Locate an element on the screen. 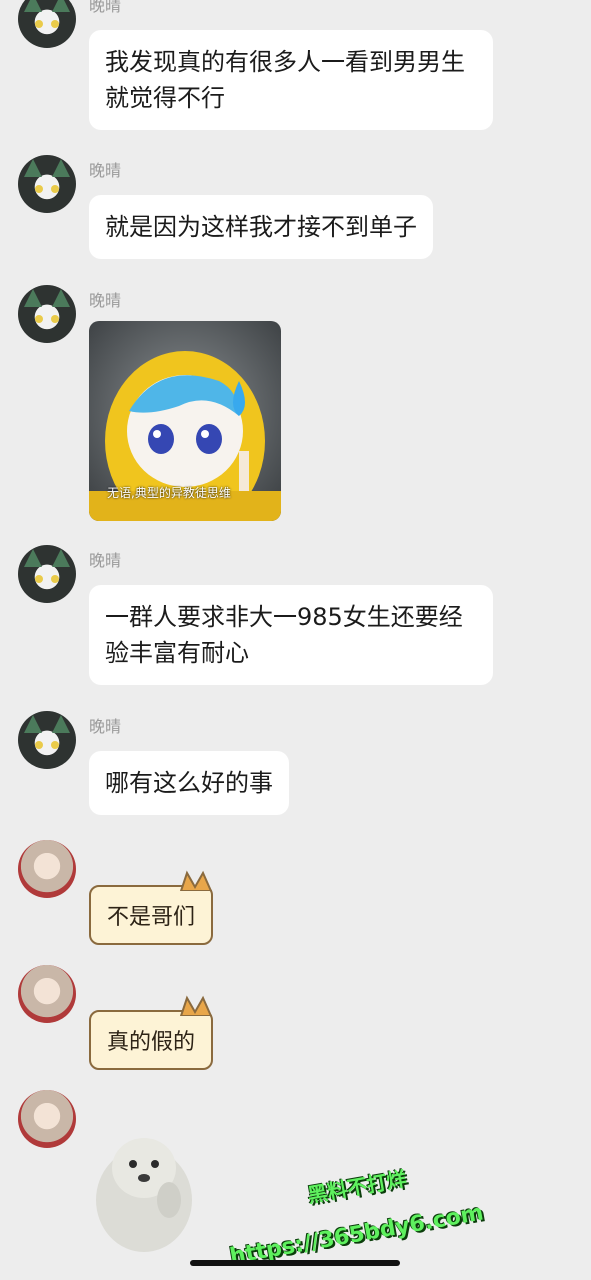 The image size is (591, 1280). message-line: 就觉得不行 is located at coordinates (165, 98).